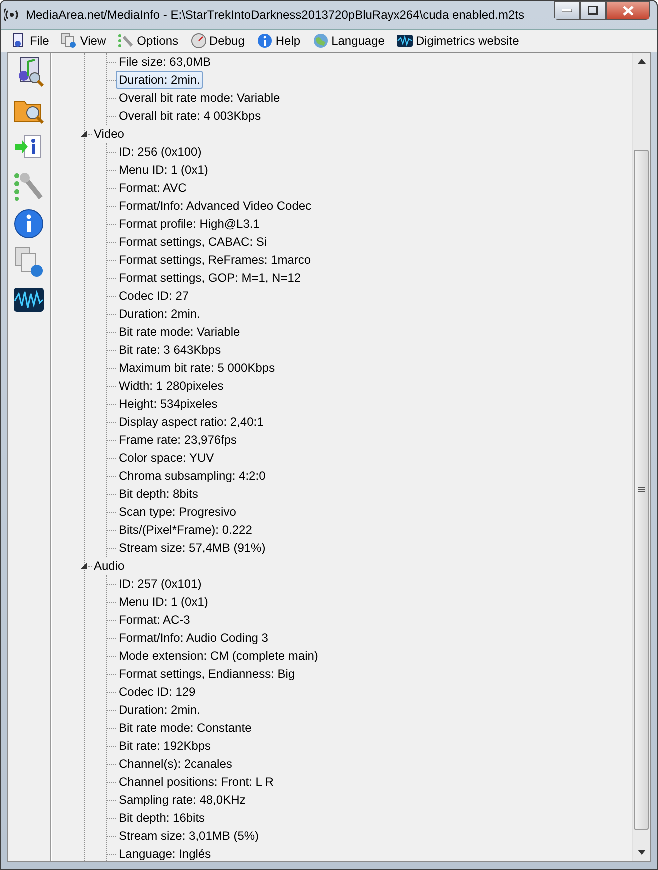 This screenshot has width=658, height=870. I want to click on gauge-icon, so click(198, 41).